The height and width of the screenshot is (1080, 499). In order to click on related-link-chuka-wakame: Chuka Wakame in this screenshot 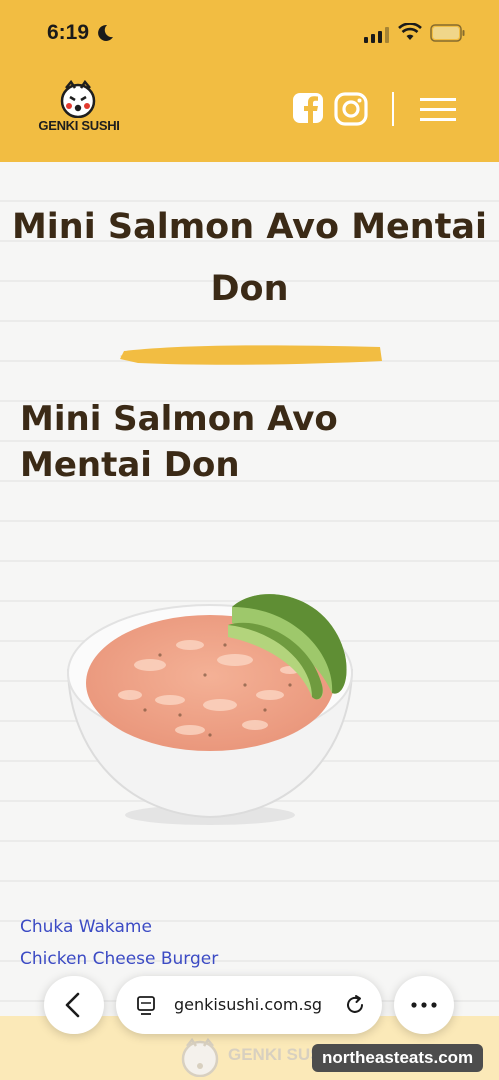, I will do `click(86, 927)`.